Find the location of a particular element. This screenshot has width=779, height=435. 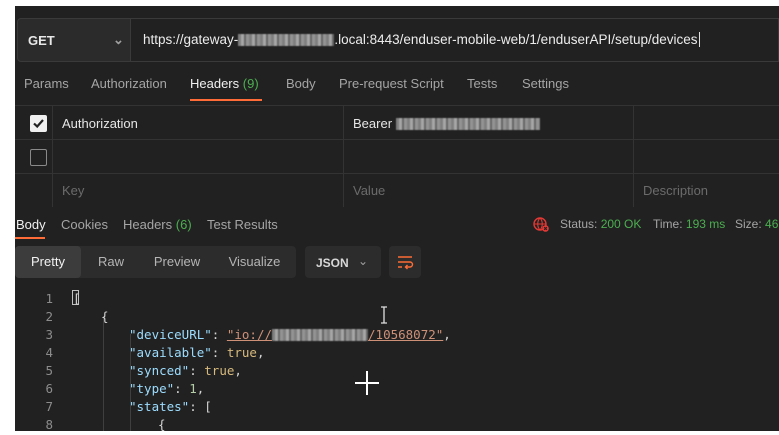

tab-response-headers-label: Headers is located at coordinates (148, 224).